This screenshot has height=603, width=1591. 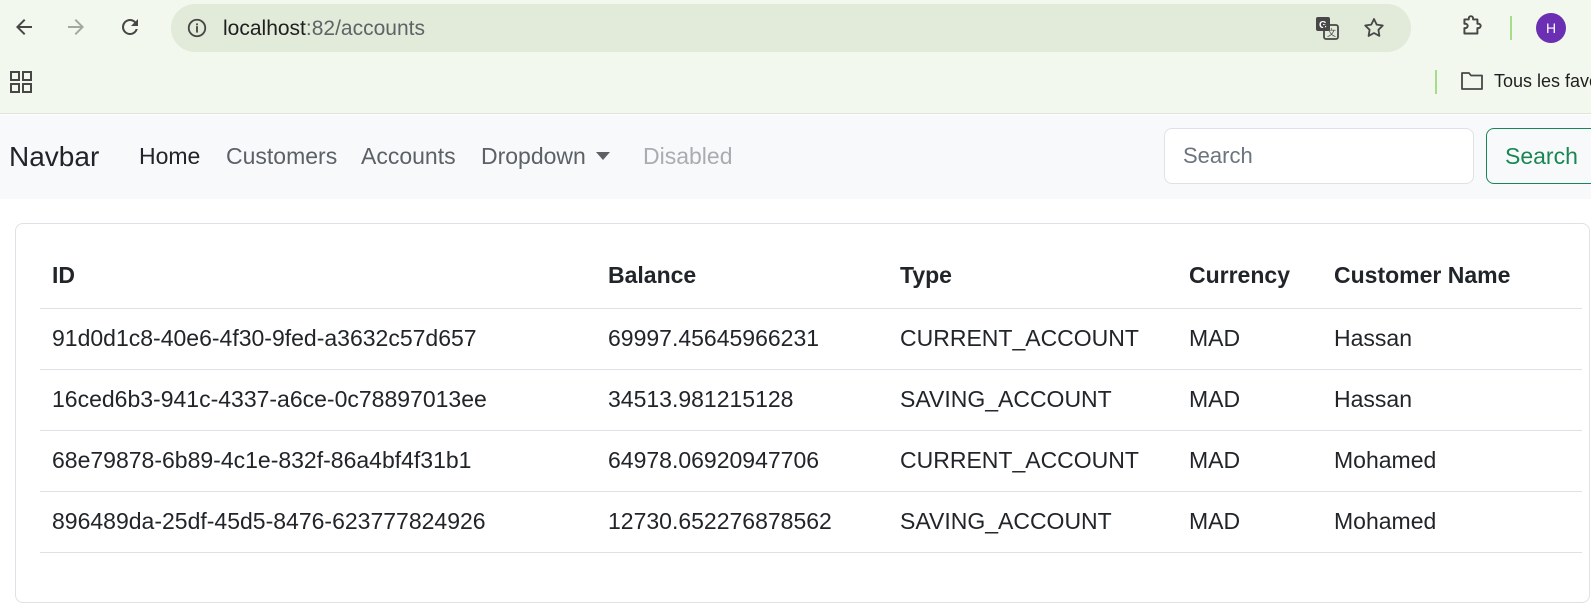 I want to click on navbar-brand: Navbar, so click(x=54, y=157).